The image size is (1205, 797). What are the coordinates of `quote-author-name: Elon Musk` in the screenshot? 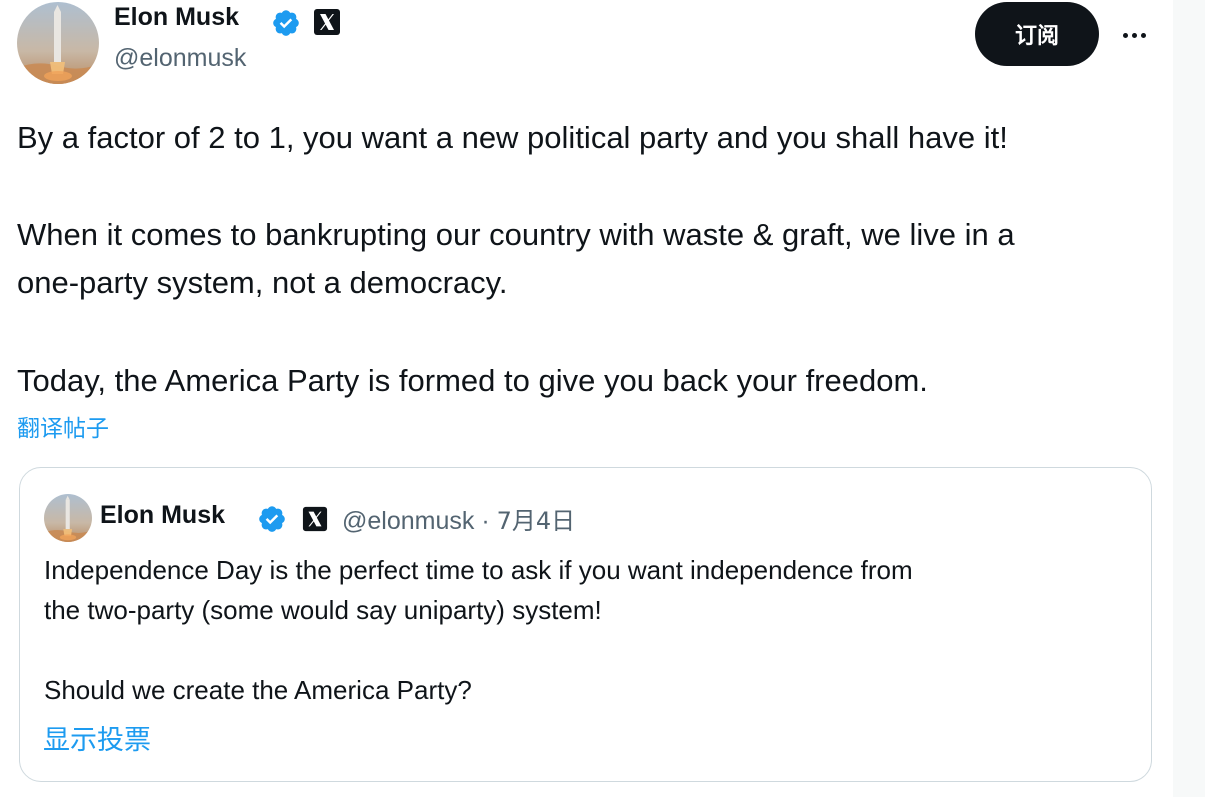 It's located at (162, 515).